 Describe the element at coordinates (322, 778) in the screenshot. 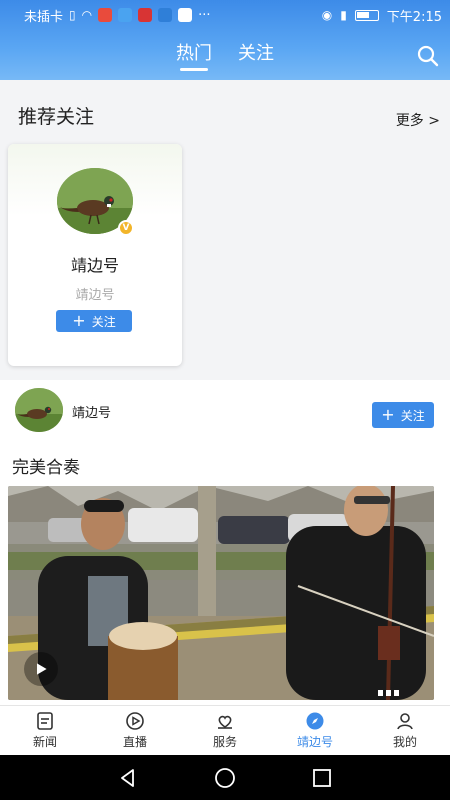

I see `recents-icon` at that location.